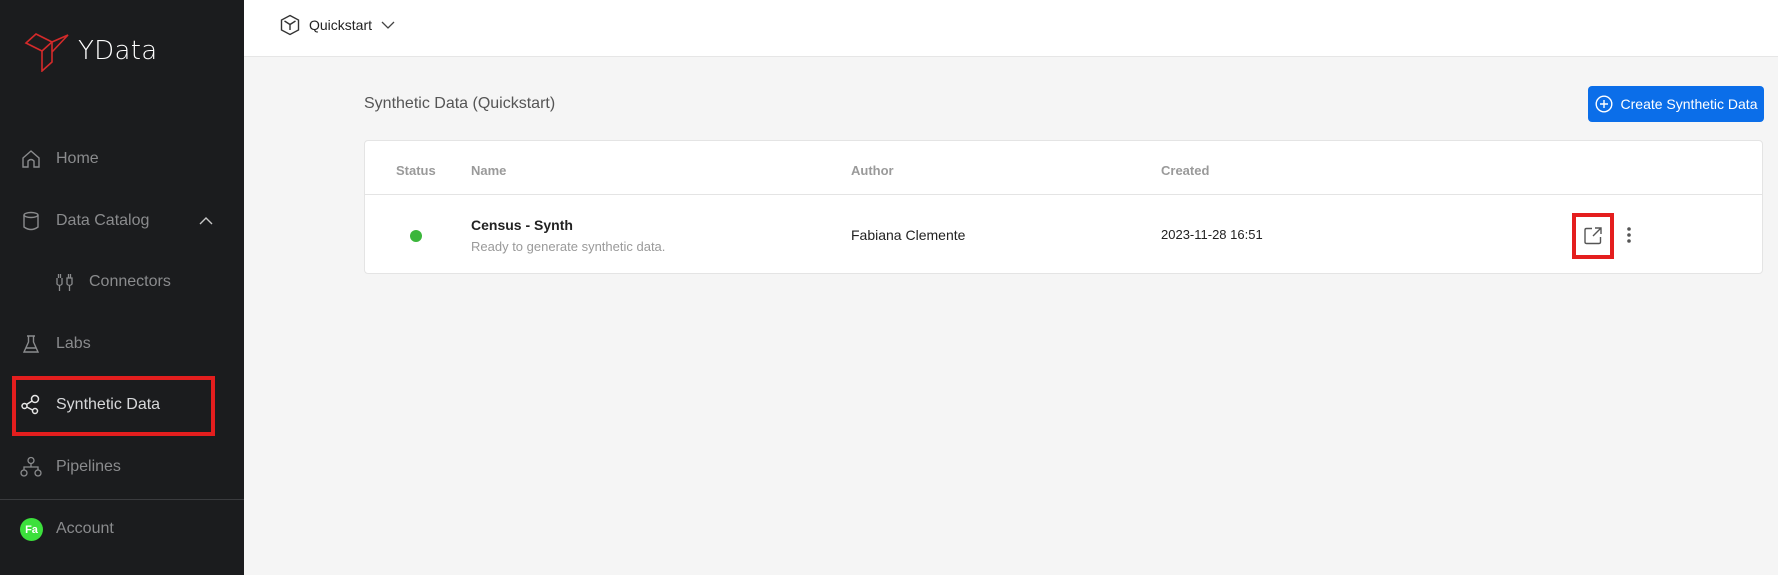  Describe the element at coordinates (108, 404) in the screenshot. I see `sidebar-item-label: Synthetic Data` at that location.